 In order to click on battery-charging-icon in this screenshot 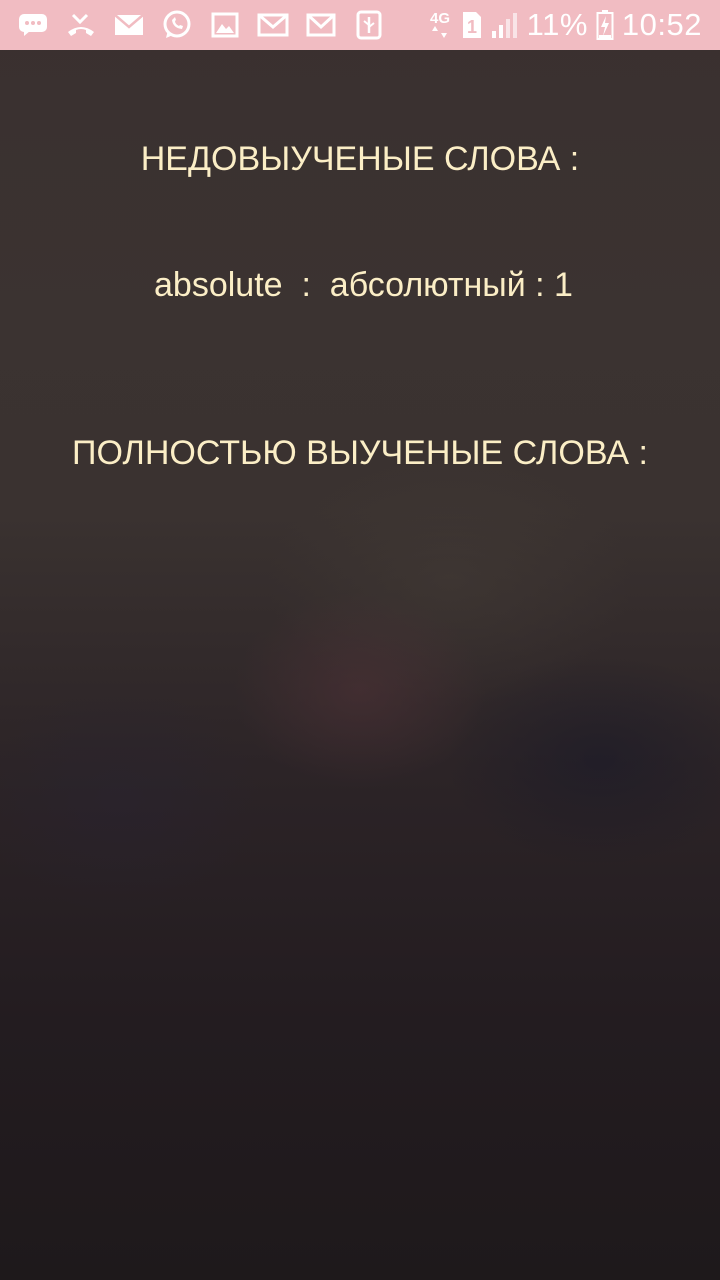, I will do `click(605, 25)`.